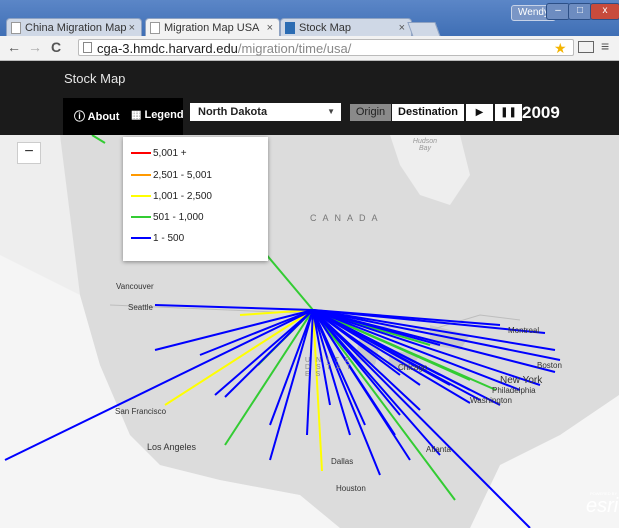 The height and width of the screenshot is (528, 619). Describe the element at coordinates (136, 115) in the screenshot. I see `grid-icon: ▦` at that location.